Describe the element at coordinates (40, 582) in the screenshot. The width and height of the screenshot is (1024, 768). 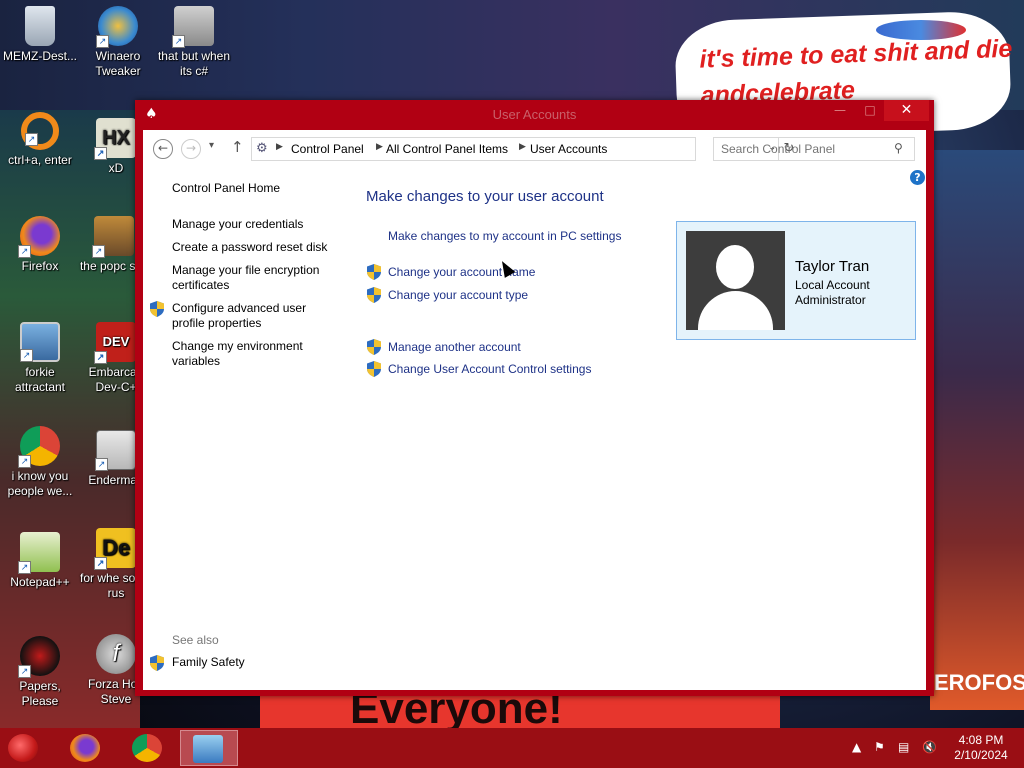
I see `desktop-icon-label: Notepad++` at that location.